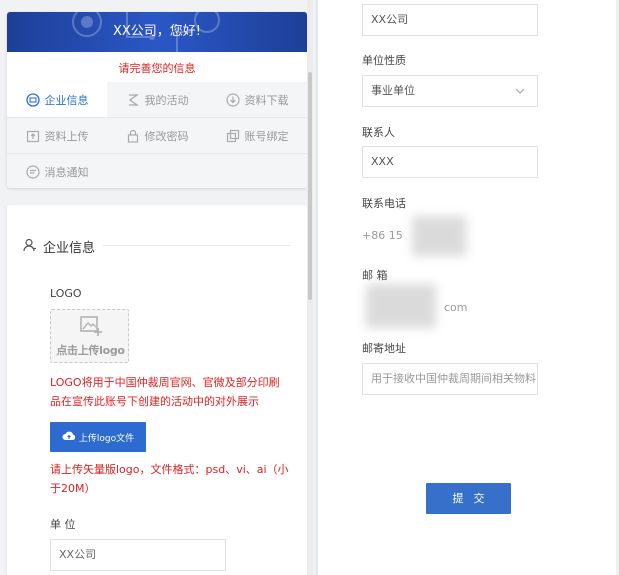 This screenshot has height=575, width=619. I want to click on menu-item-notifications: 消息通知, so click(57, 171).